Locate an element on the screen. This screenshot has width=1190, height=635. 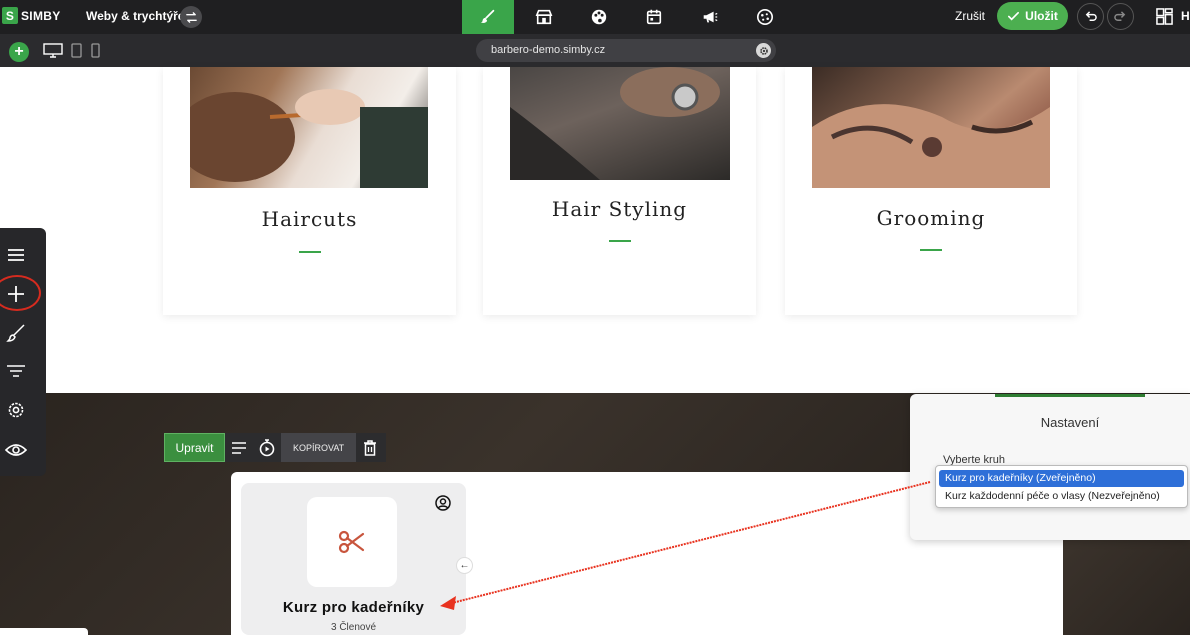
swap-icon is located at coordinates (191, 17).